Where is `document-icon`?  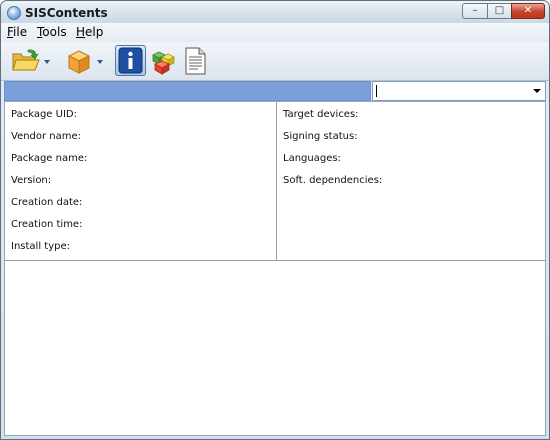
document-icon is located at coordinates (195, 61).